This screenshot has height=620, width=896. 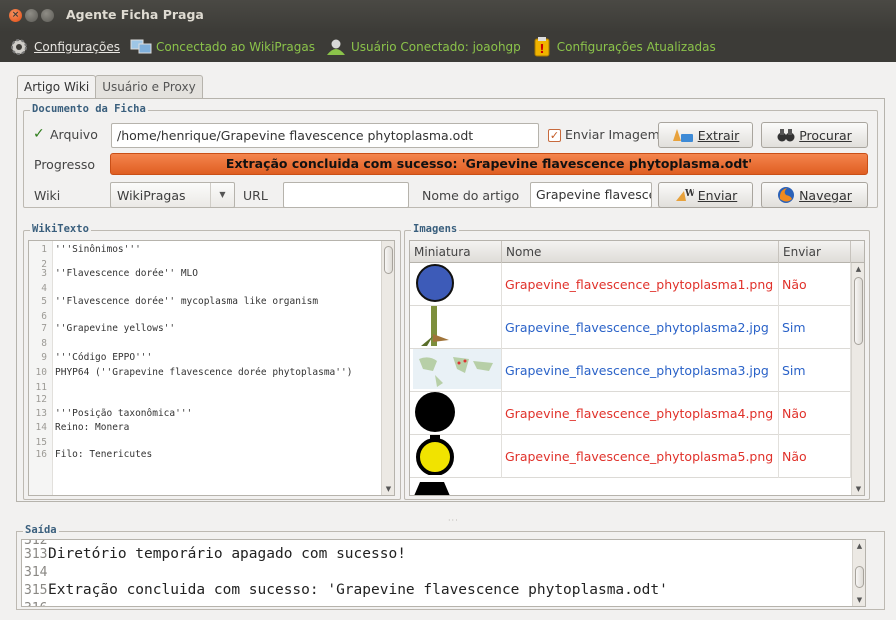 I want to click on splitter-handle: ···, so click(x=453, y=520).